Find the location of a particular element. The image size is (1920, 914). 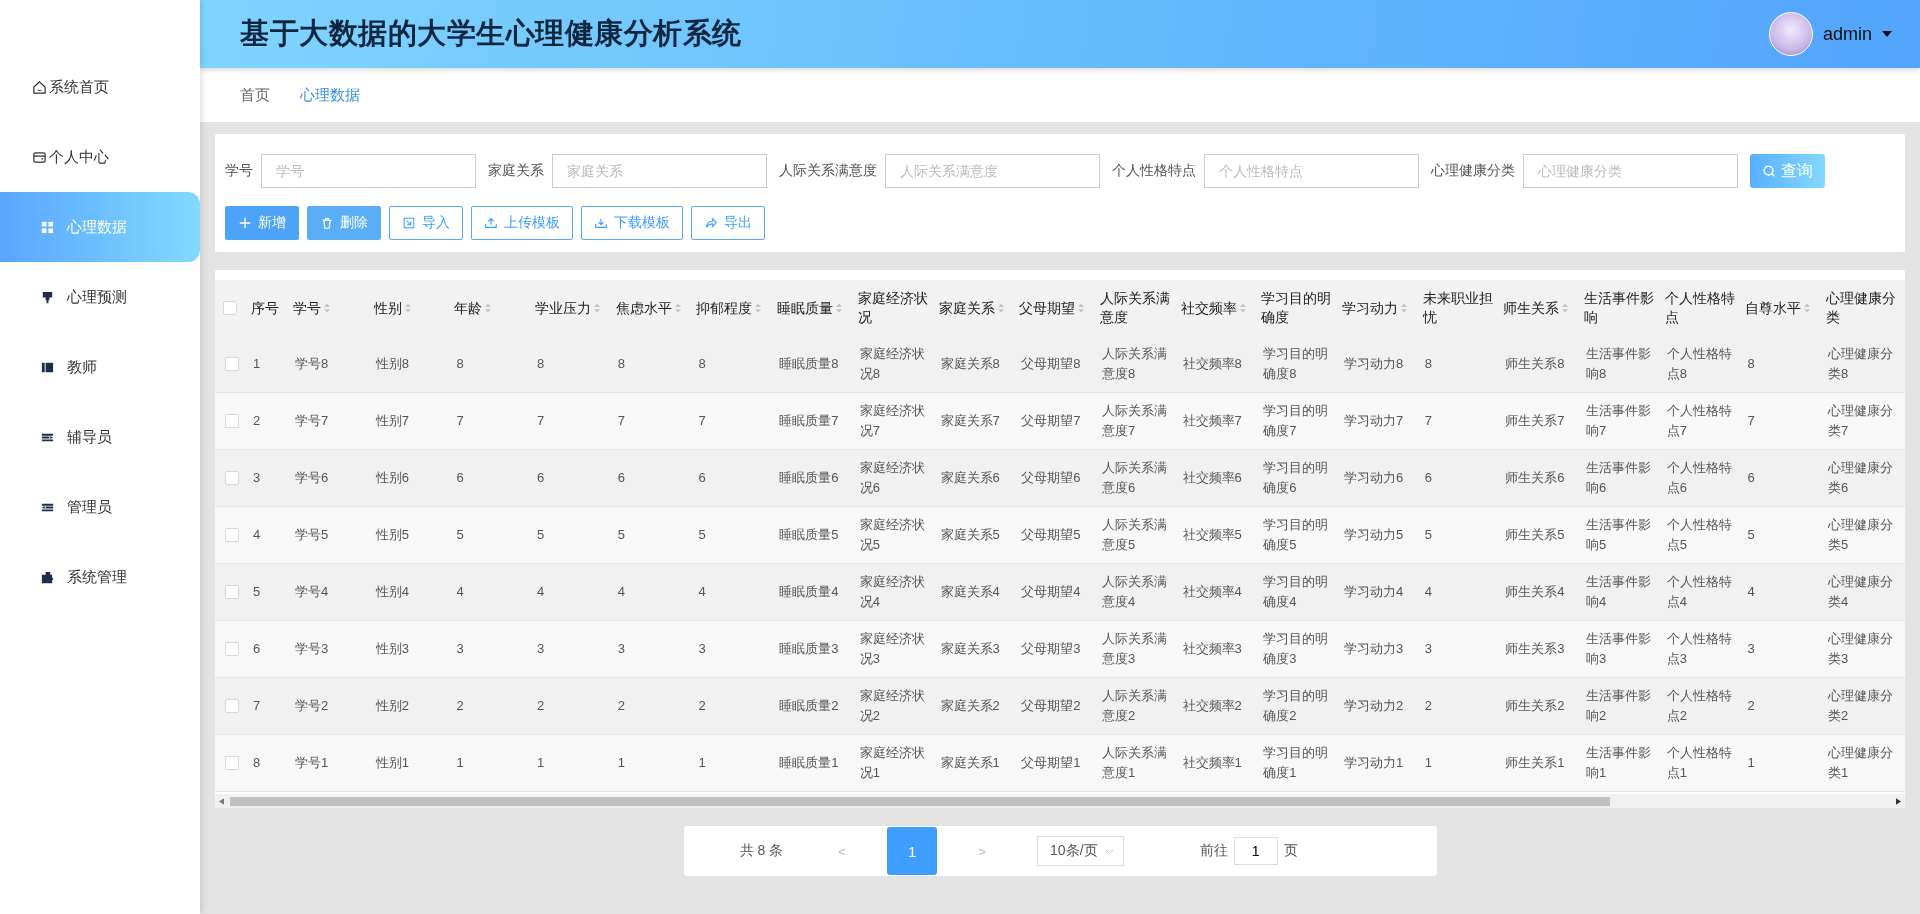

table-cell: 学号3 is located at coordinates (312, 648).